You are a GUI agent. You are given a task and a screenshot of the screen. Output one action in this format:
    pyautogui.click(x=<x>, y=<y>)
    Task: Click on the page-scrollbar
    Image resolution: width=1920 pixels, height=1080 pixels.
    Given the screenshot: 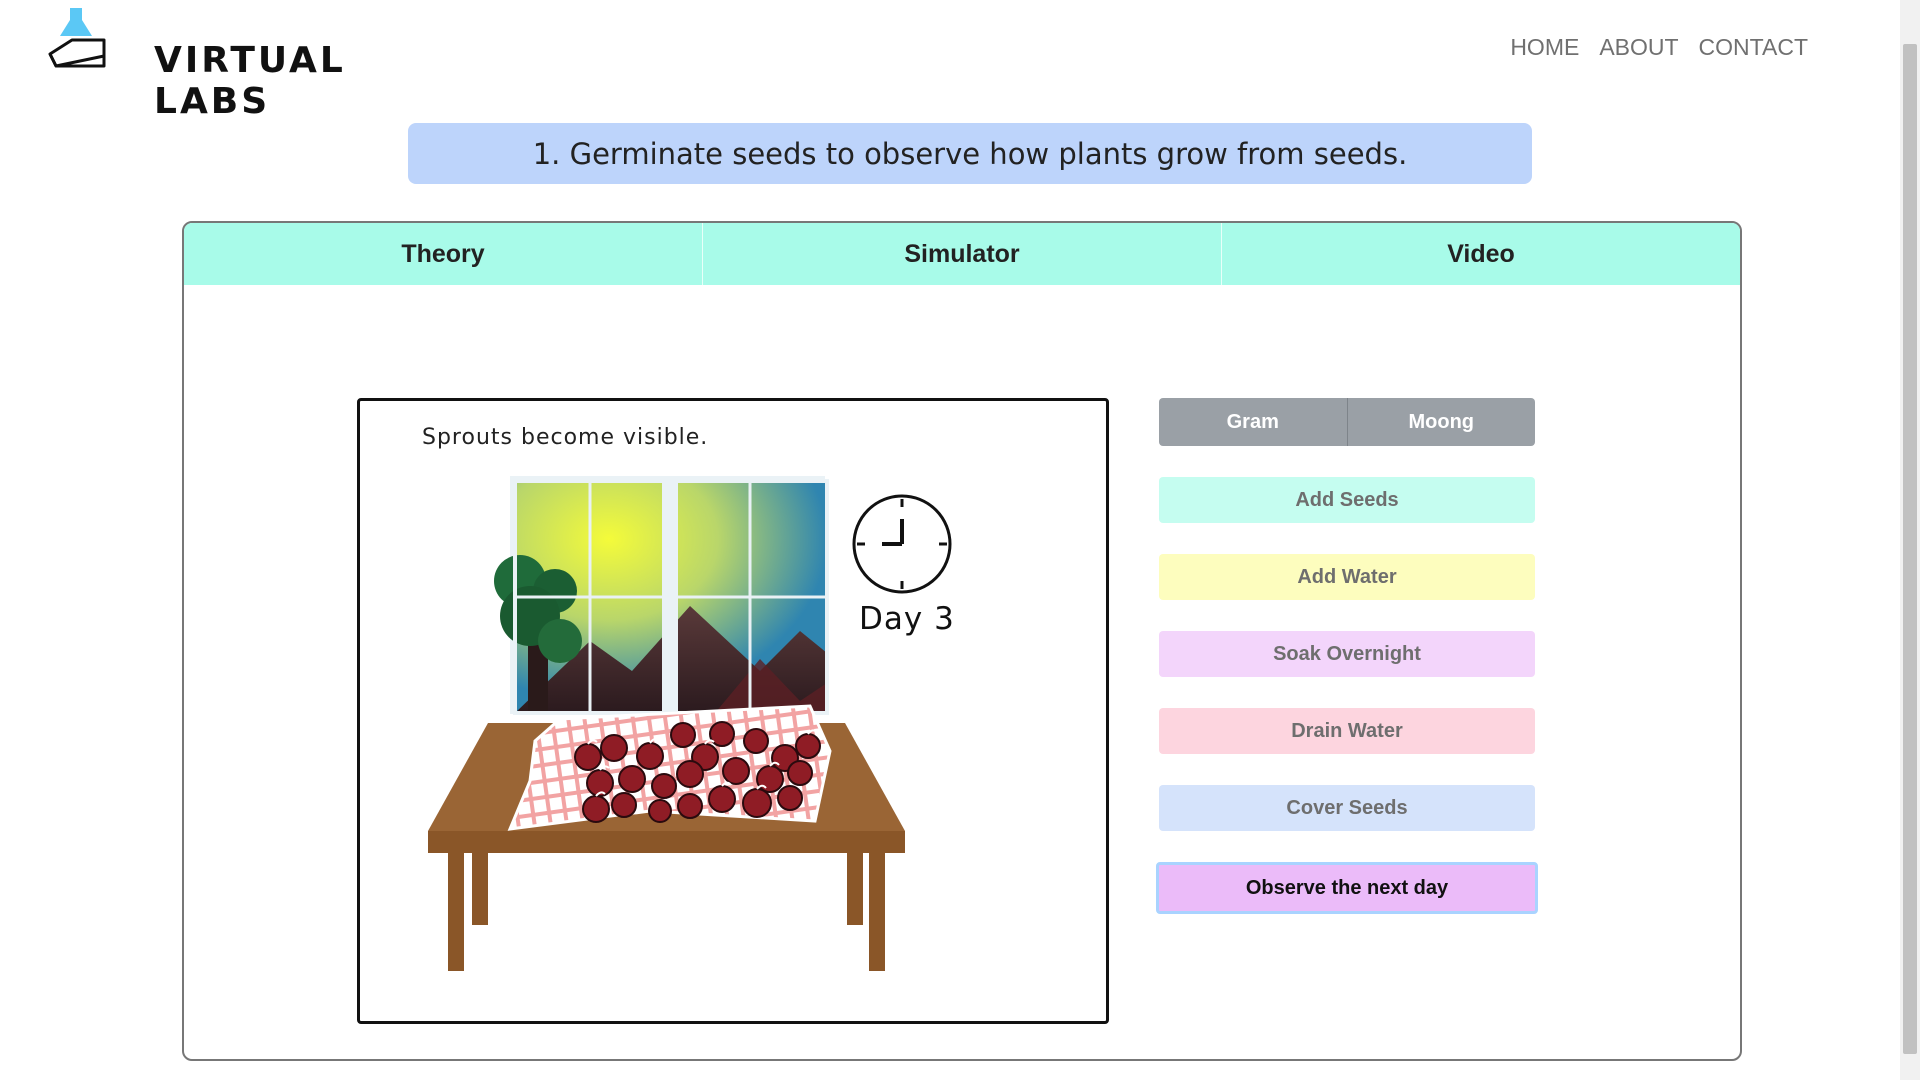 What is the action you would take?
    pyautogui.click(x=1910, y=540)
    